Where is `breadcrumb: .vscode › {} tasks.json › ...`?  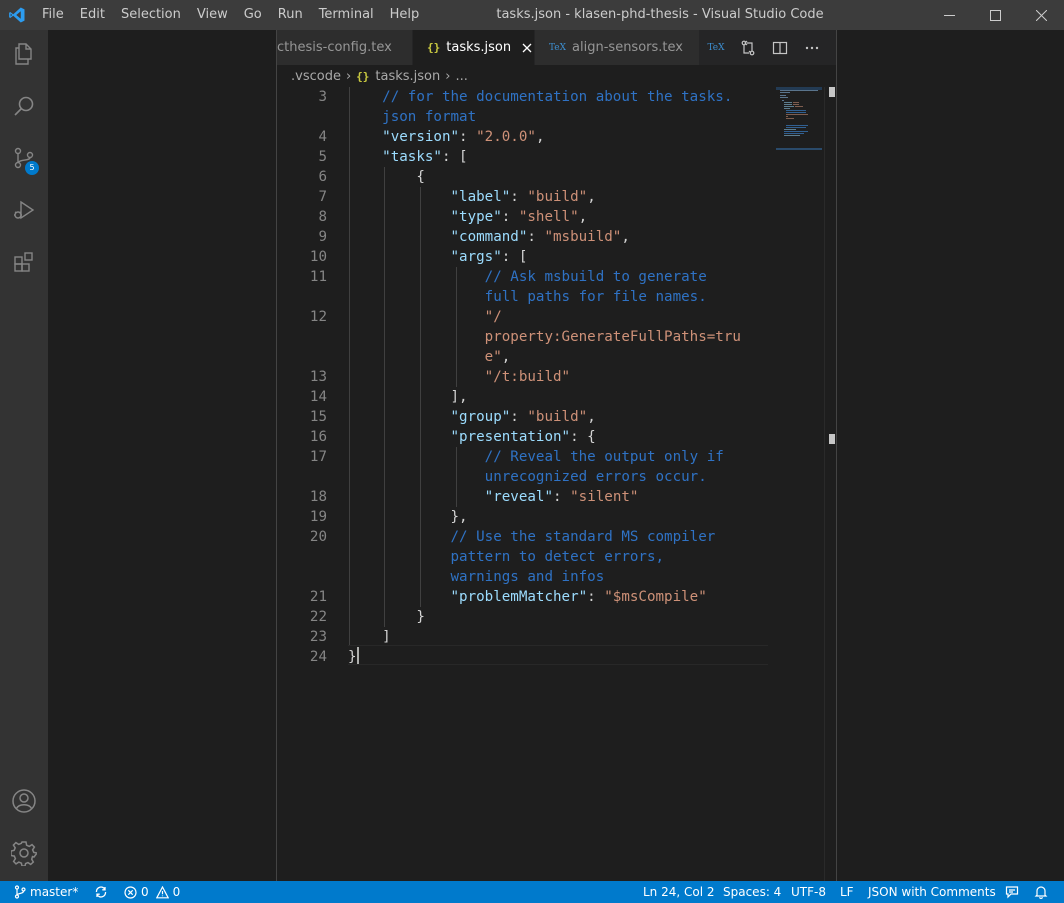
breadcrumb: .vscode › {} tasks.json › ... is located at coordinates (556, 76).